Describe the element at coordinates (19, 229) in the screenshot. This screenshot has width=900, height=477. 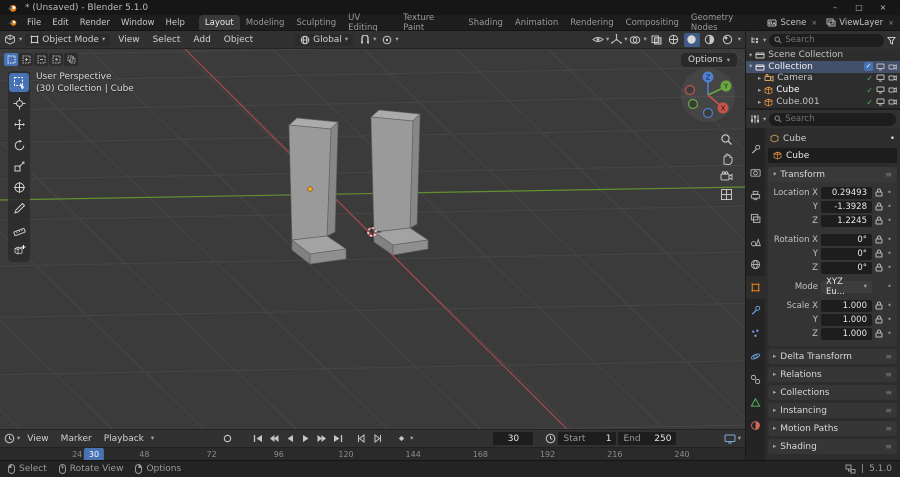
I see `measure-tool` at that location.